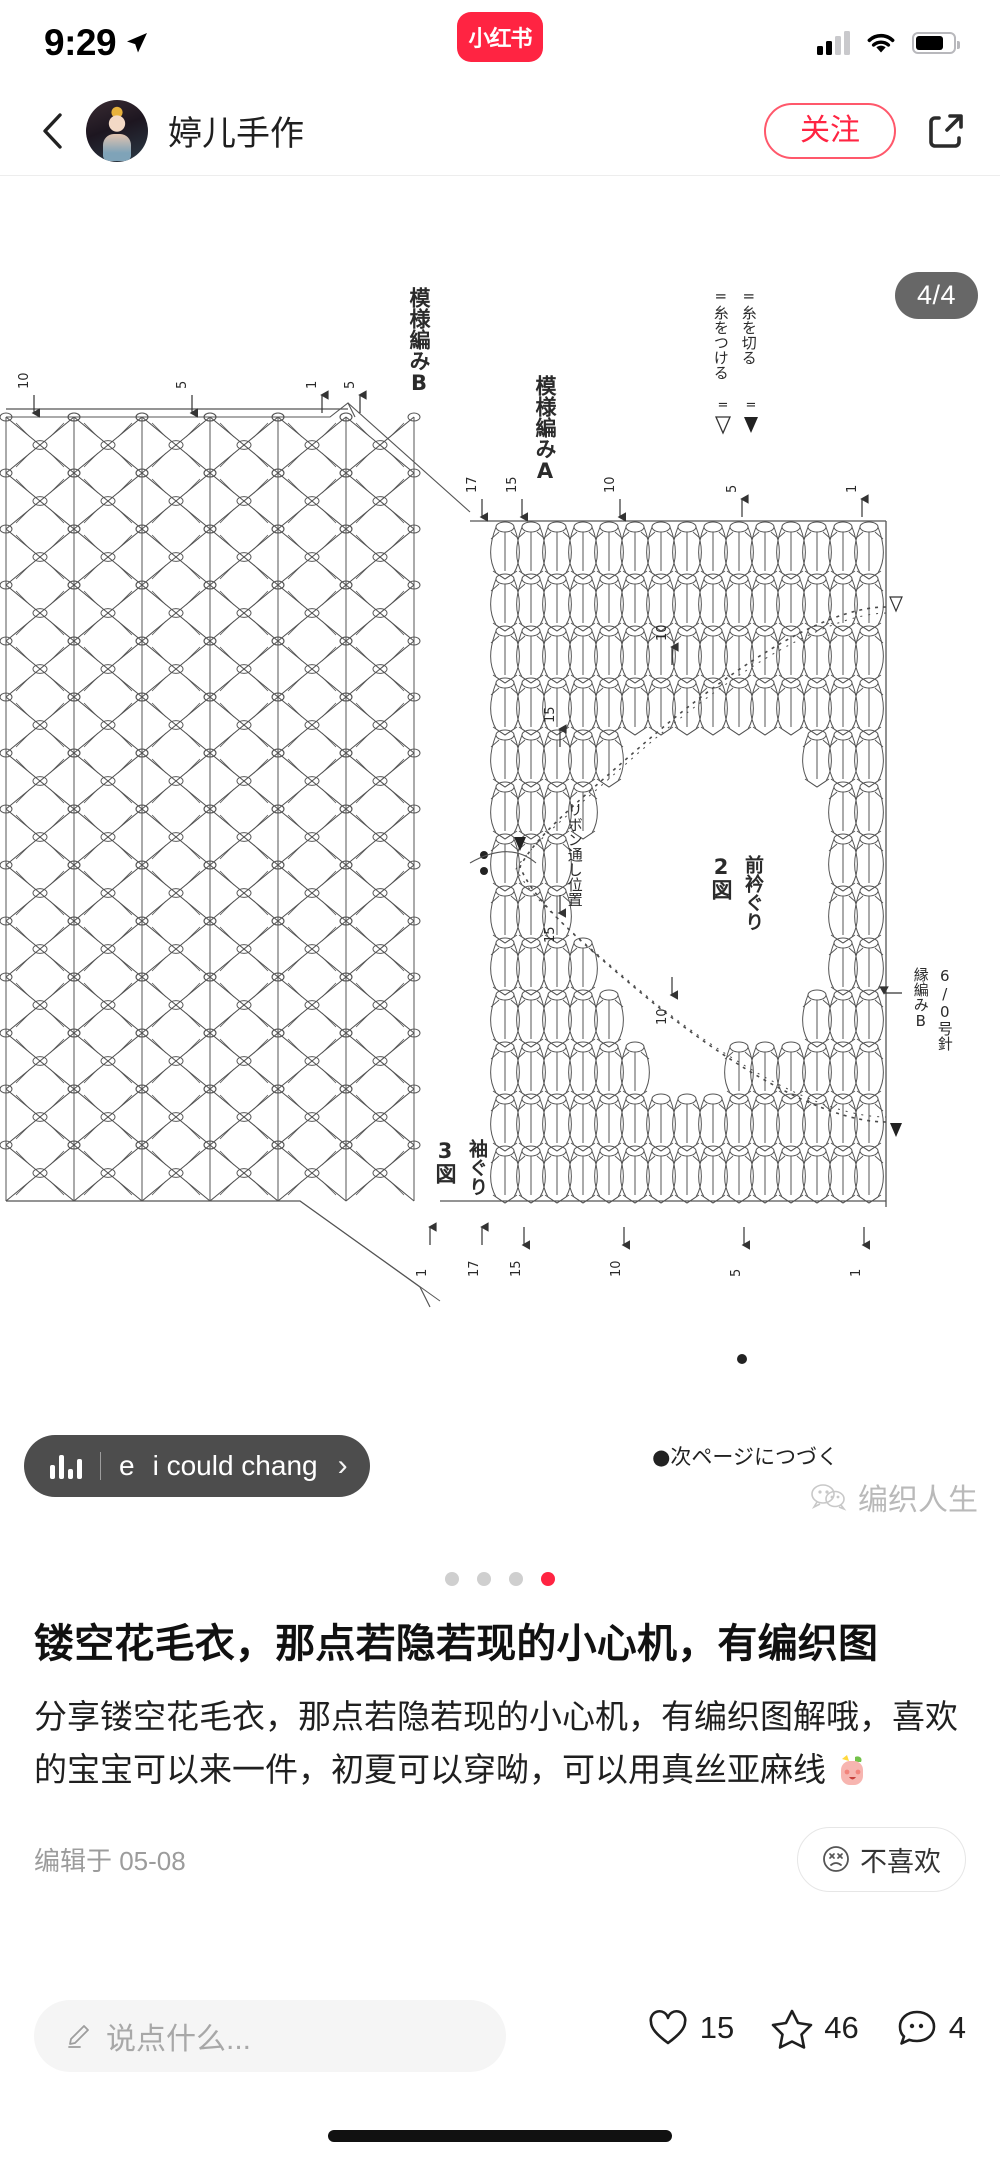 The image size is (1000, 2164). Describe the element at coordinates (829, 1497) in the screenshot. I see `wechat-icon` at that location.